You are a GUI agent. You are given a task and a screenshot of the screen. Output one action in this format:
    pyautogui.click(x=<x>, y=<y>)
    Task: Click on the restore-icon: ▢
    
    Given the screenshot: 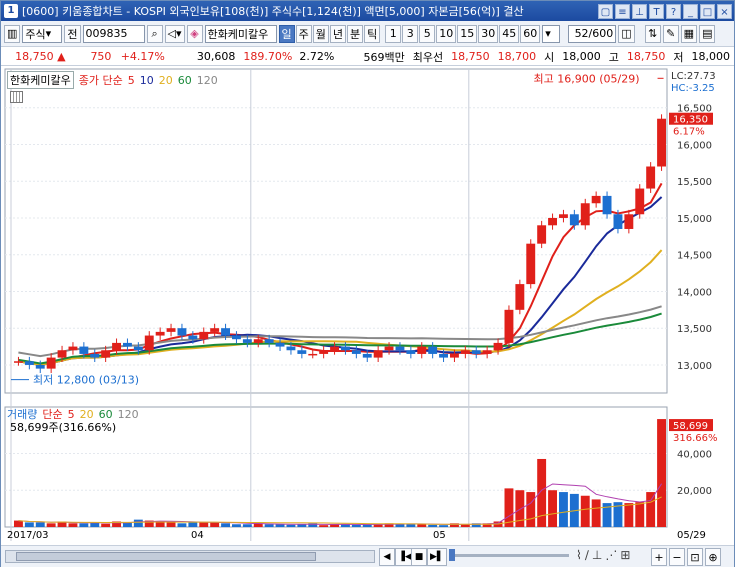 What is the action you would take?
    pyautogui.click(x=605, y=11)
    